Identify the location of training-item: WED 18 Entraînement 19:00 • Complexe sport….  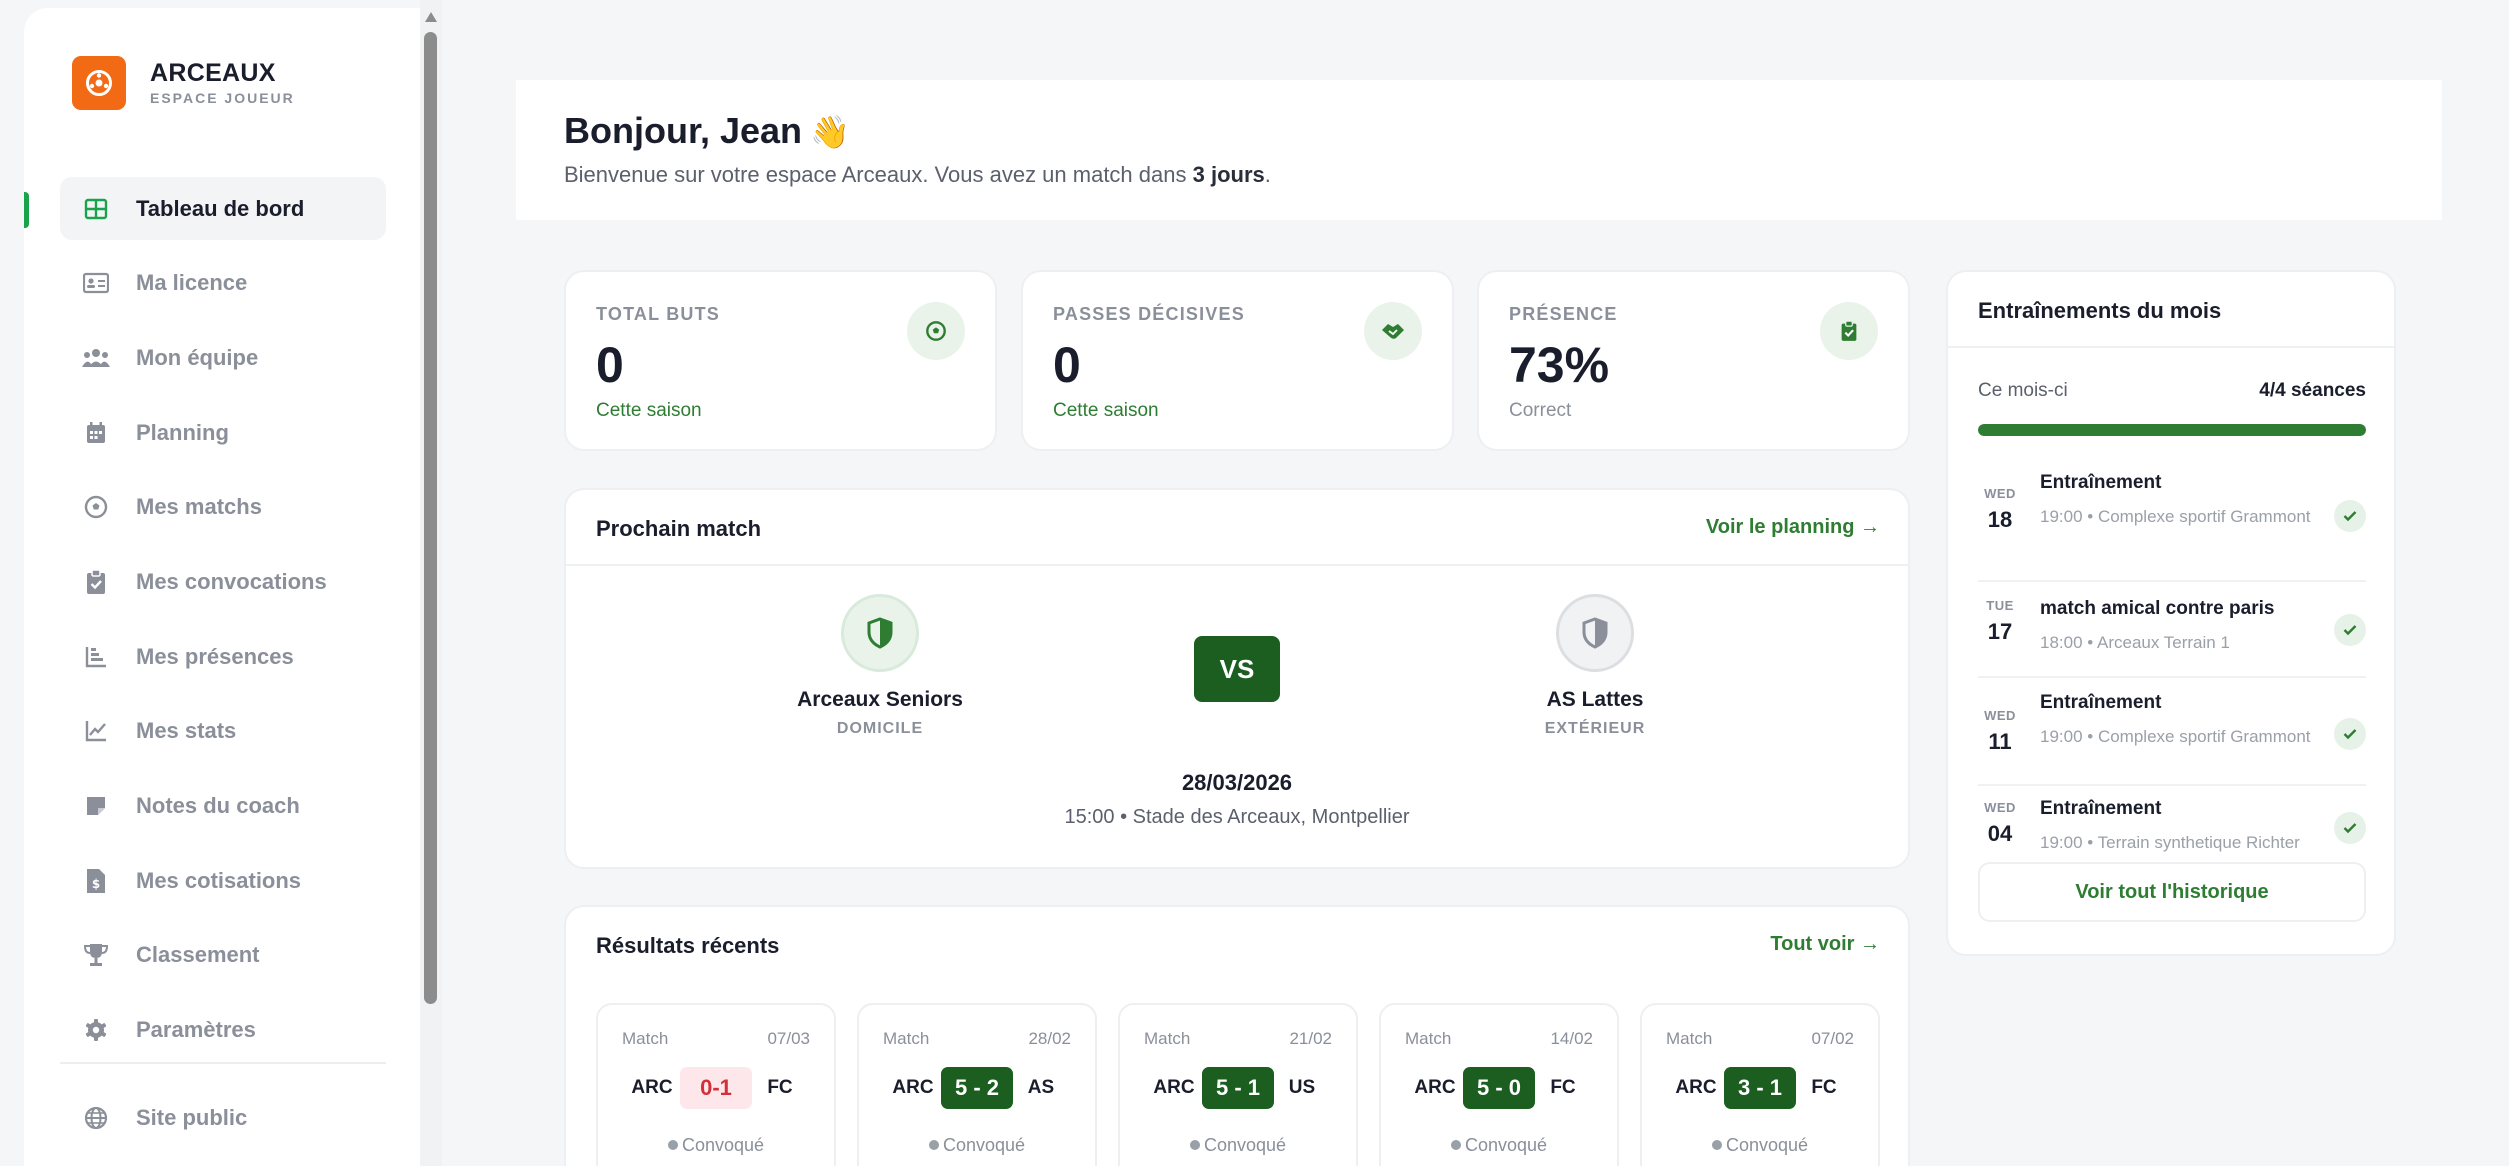
(2172, 527).